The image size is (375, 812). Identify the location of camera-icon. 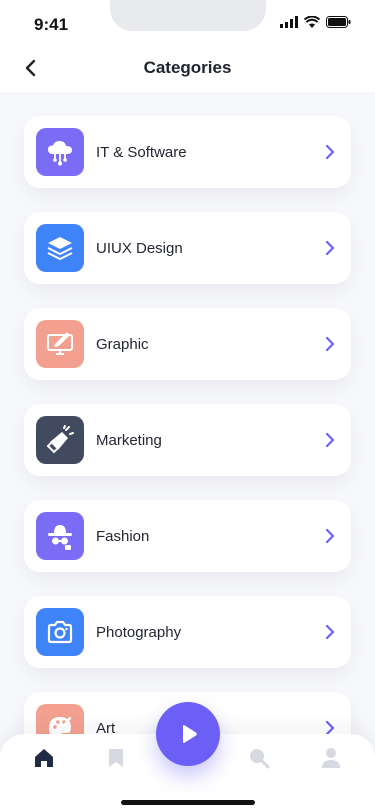
(60, 632).